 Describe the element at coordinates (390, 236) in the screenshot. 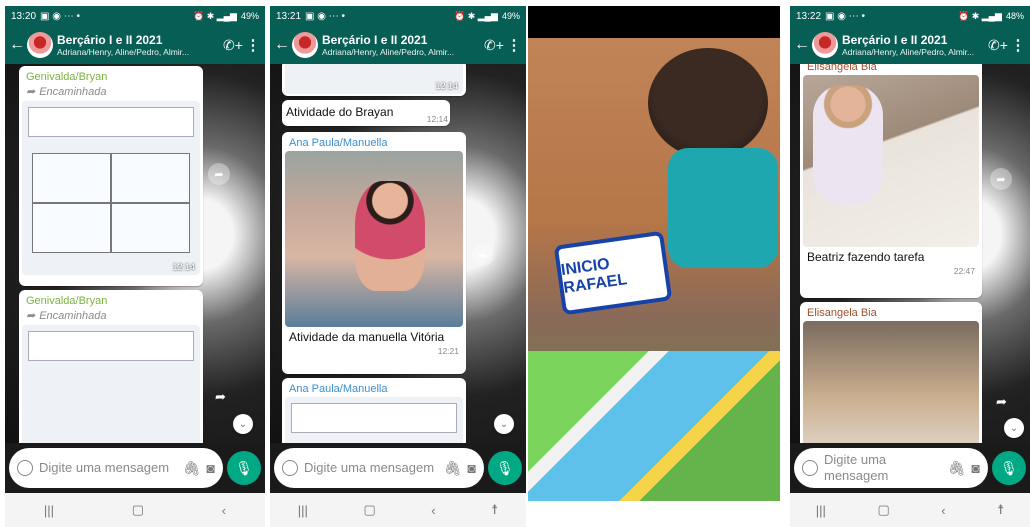

I see `photo-child` at that location.